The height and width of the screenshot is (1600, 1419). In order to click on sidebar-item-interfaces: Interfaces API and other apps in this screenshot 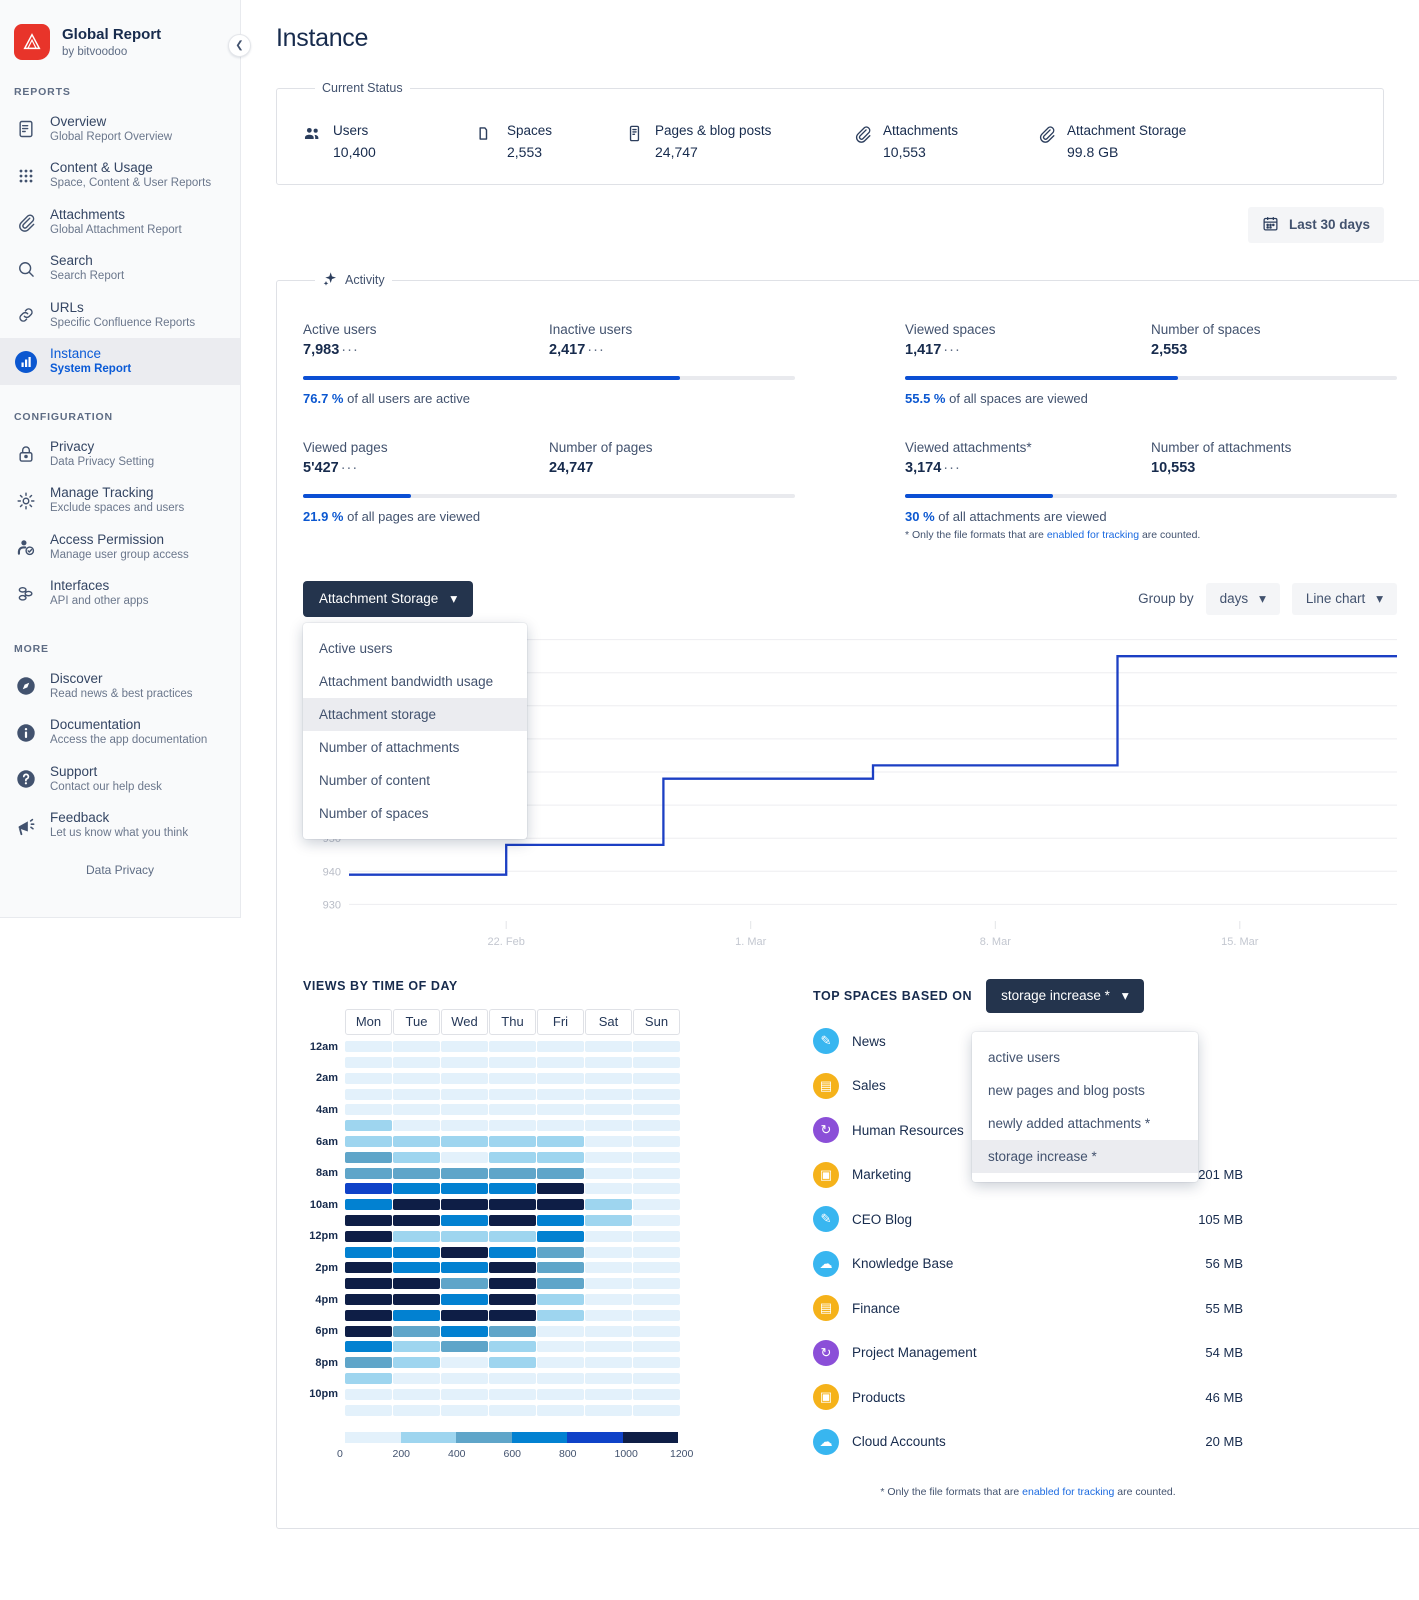, I will do `click(120, 593)`.